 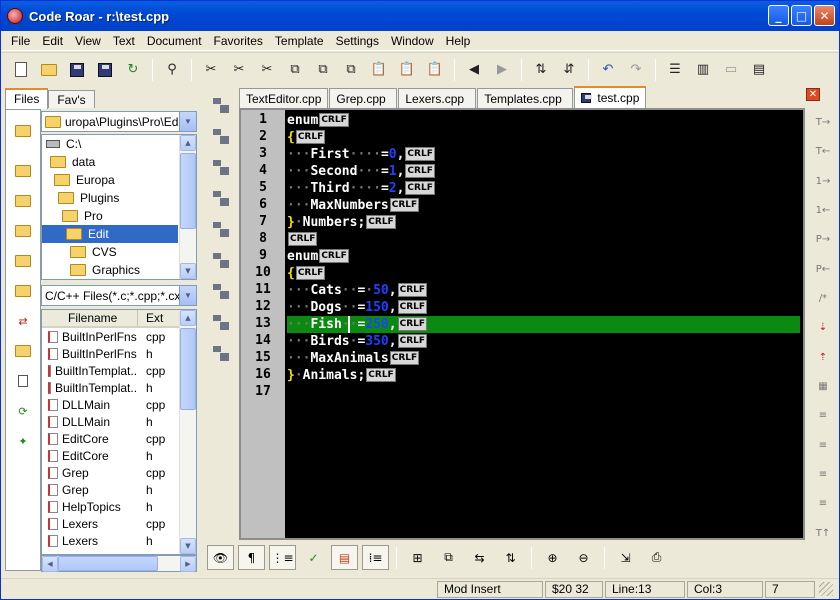 What do you see at coordinates (238, 41) in the screenshot?
I see `menu-favorites: Favorites` at bounding box center [238, 41].